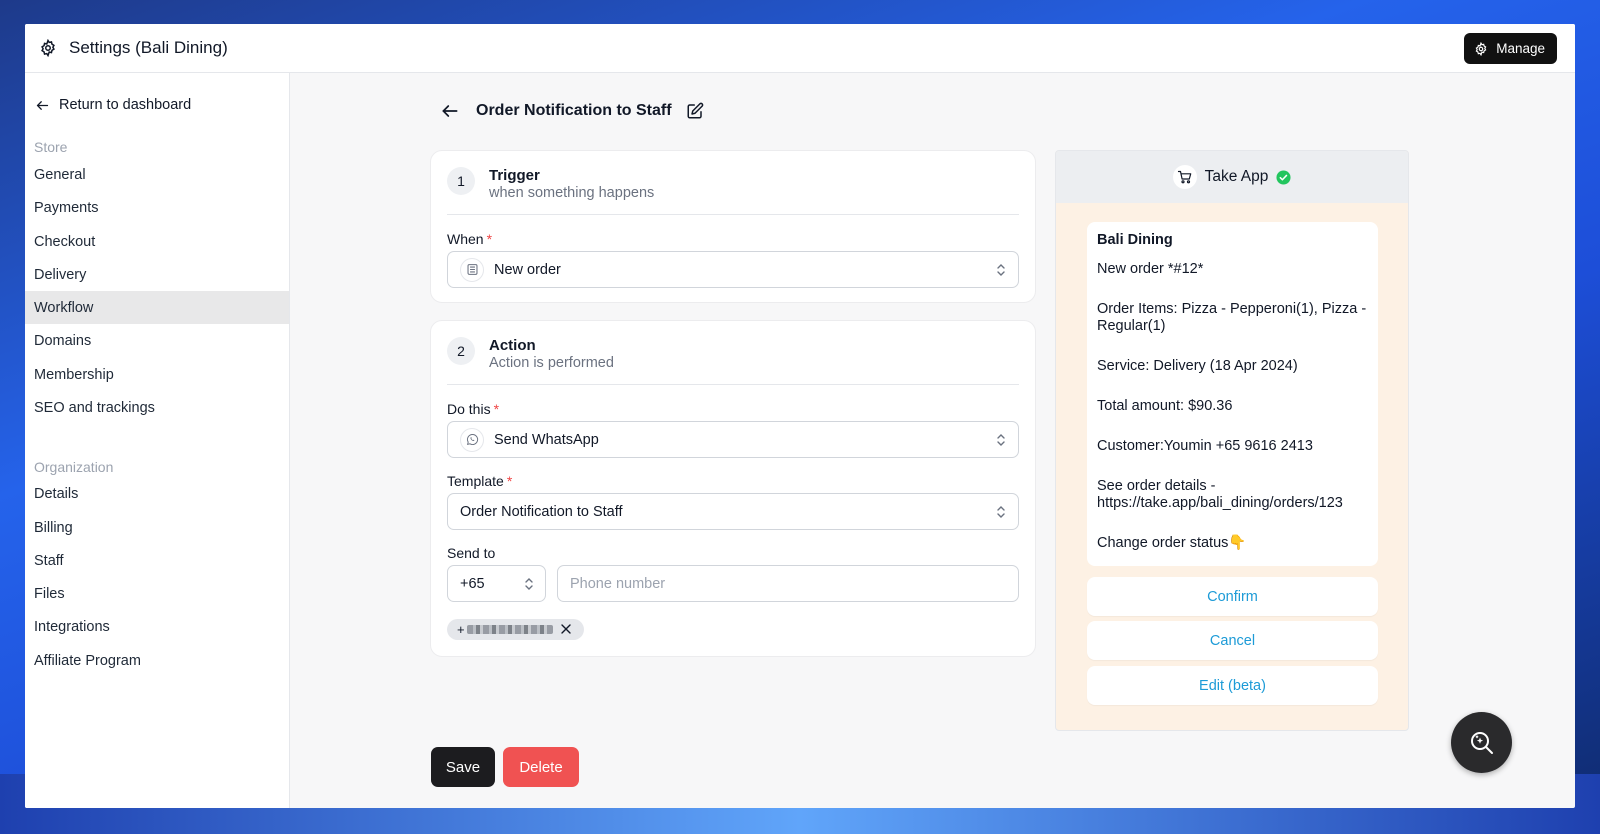 The width and height of the screenshot is (1600, 834). What do you see at coordinates (157, 527) in the screenshot?
I see `sidebar-item-billing: Billing` at bounding box center [157, 527].